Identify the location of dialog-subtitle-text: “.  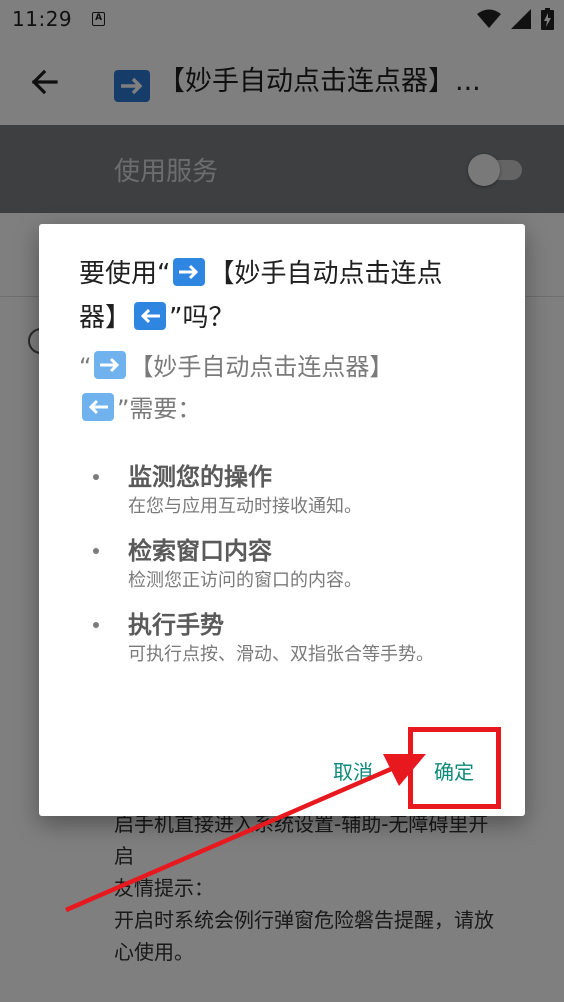
(85, 367).